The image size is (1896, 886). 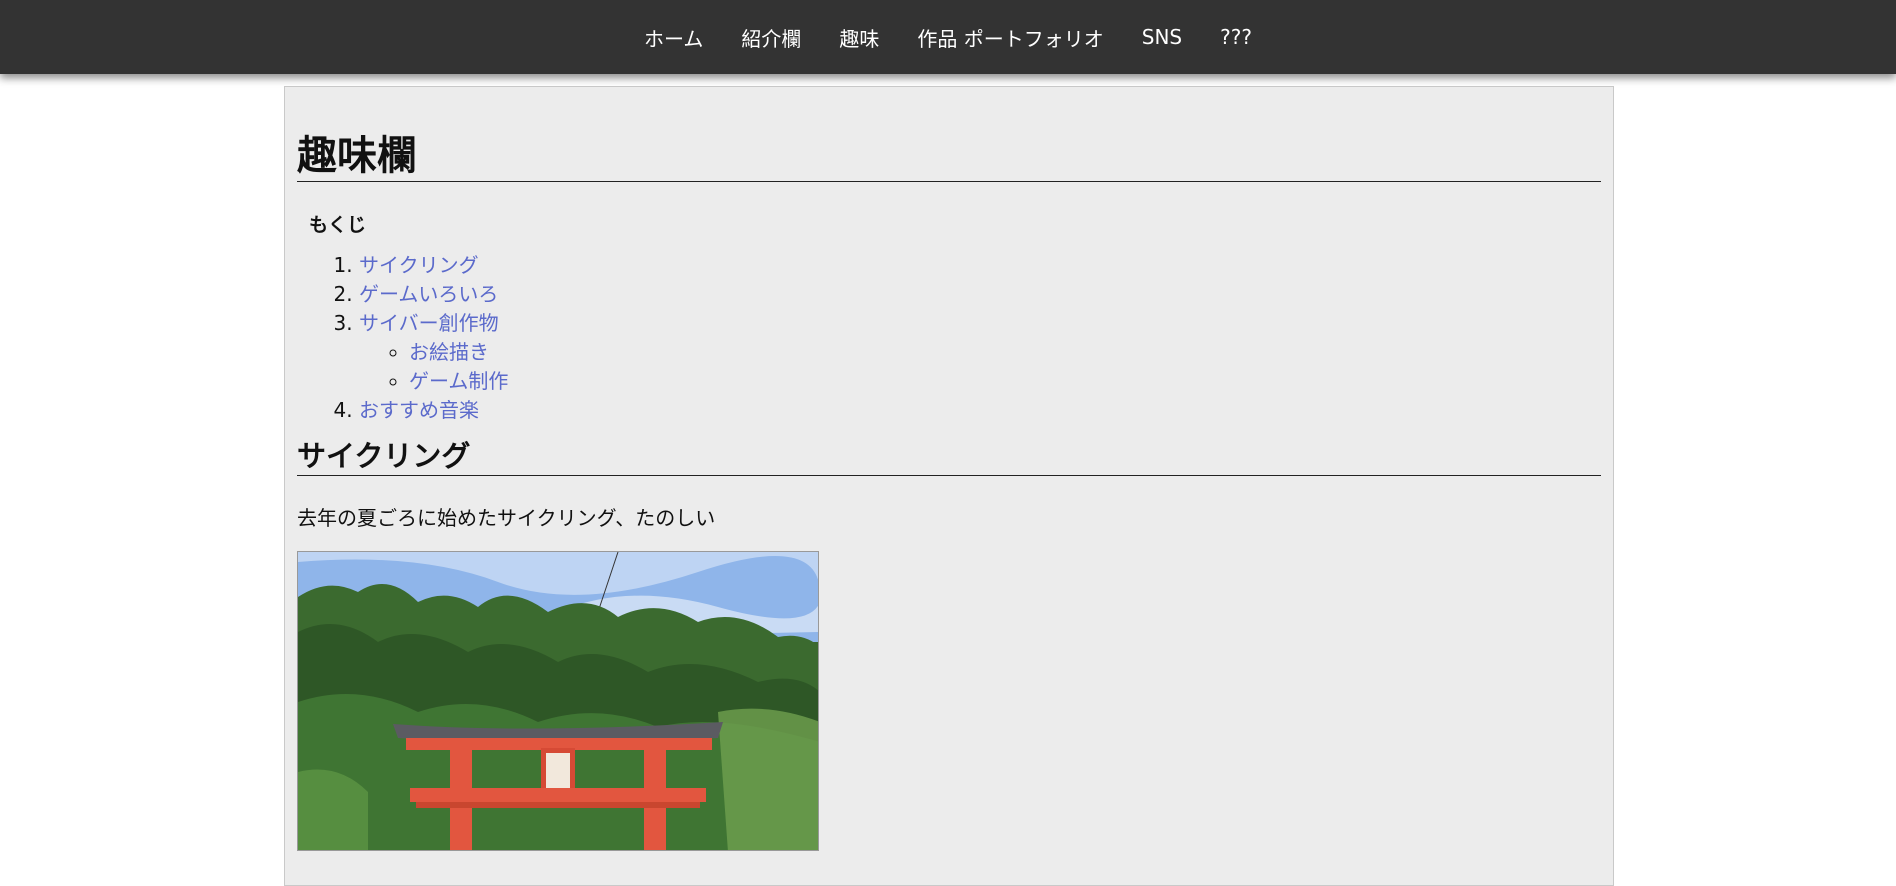 What do you see at coordinates (449, 352) in the screenshot?
I see `toc-link-drawing: お絵描き` at bounding box center [449, 352].